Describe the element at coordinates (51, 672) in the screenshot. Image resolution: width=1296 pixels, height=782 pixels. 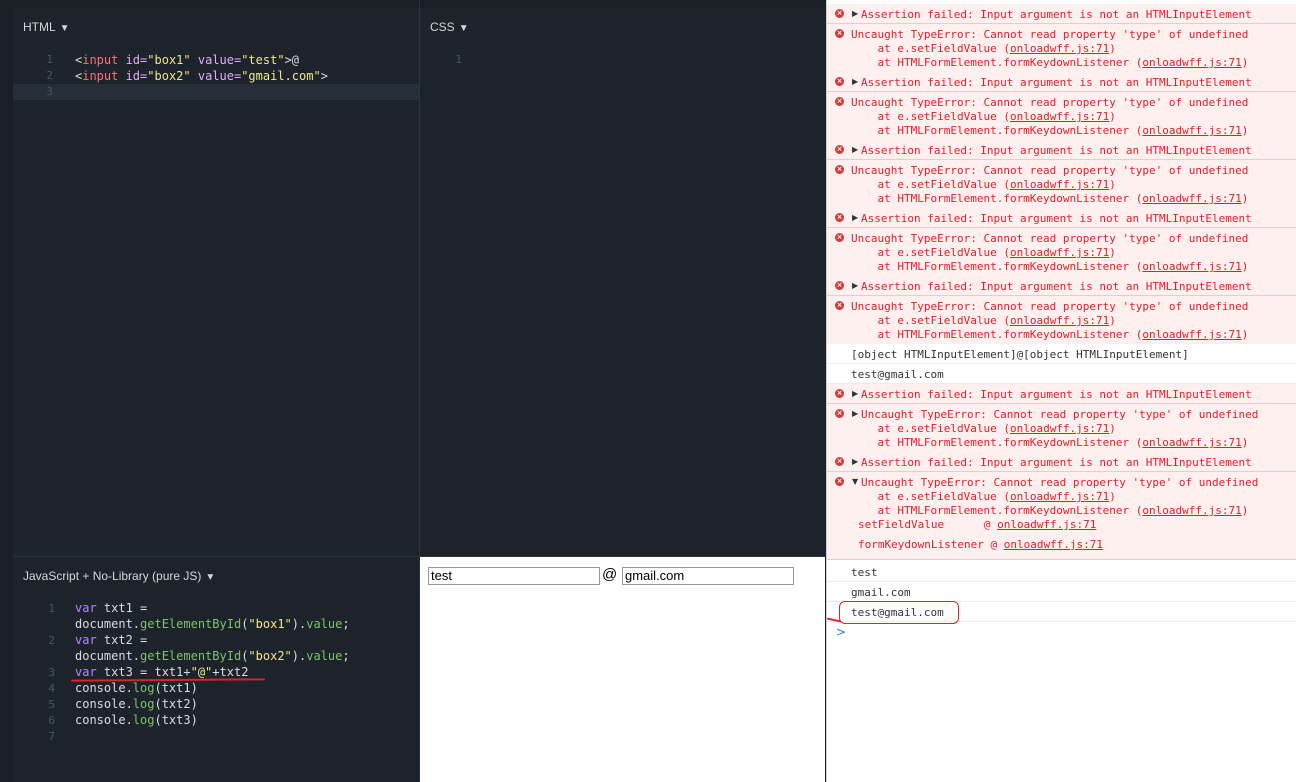
I see `line-number: 3` at that location.